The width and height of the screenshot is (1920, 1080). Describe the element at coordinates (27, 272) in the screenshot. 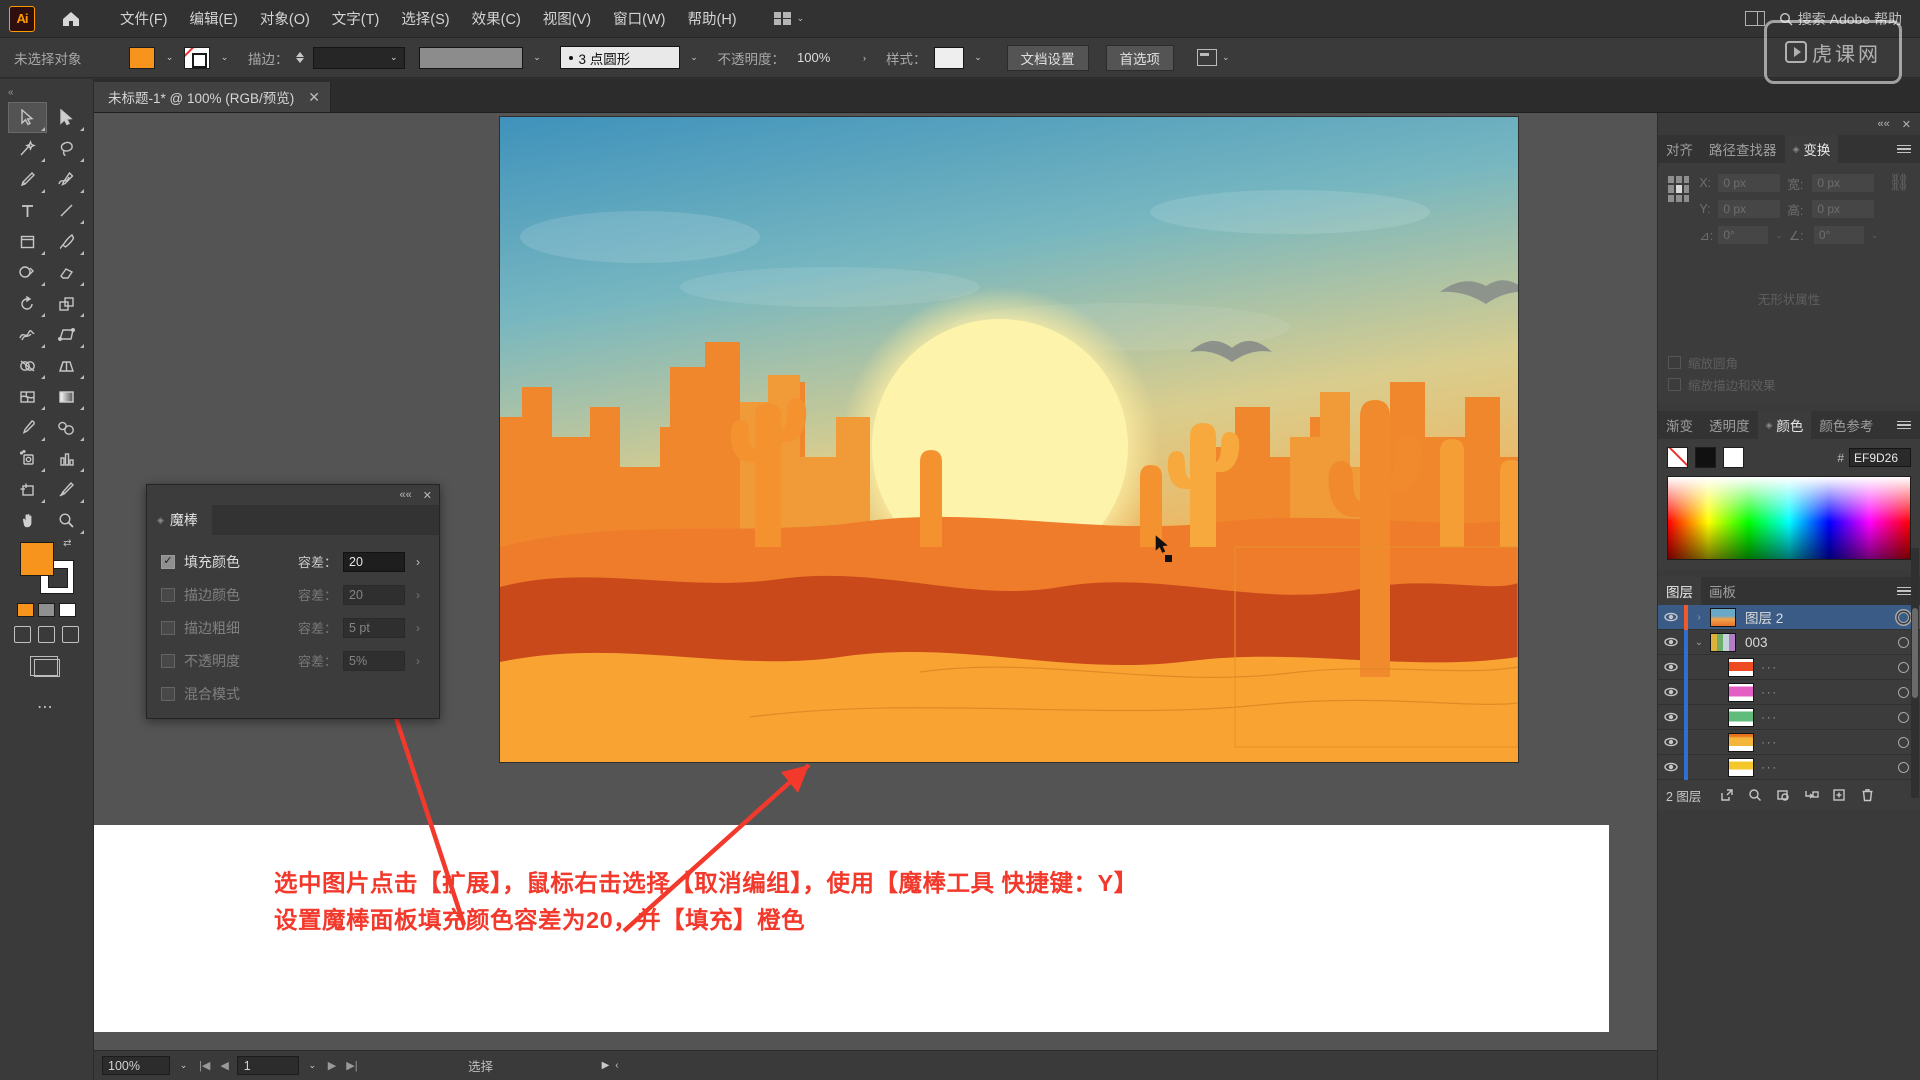

I see `shaper-tool` at that location.